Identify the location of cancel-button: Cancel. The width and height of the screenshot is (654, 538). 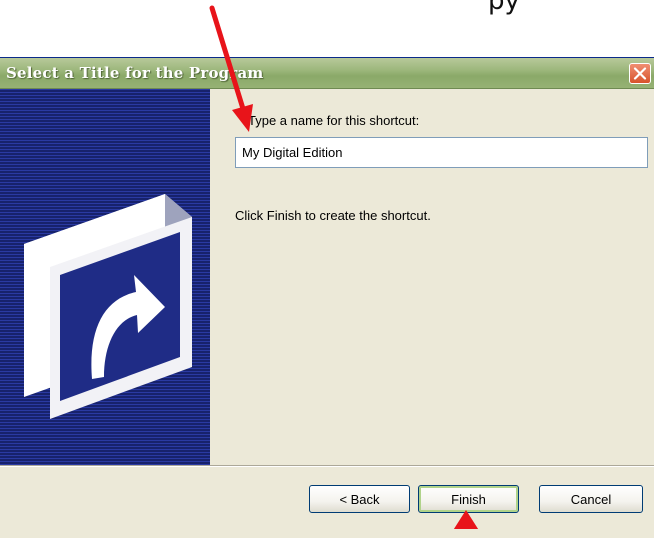
(591, 499).